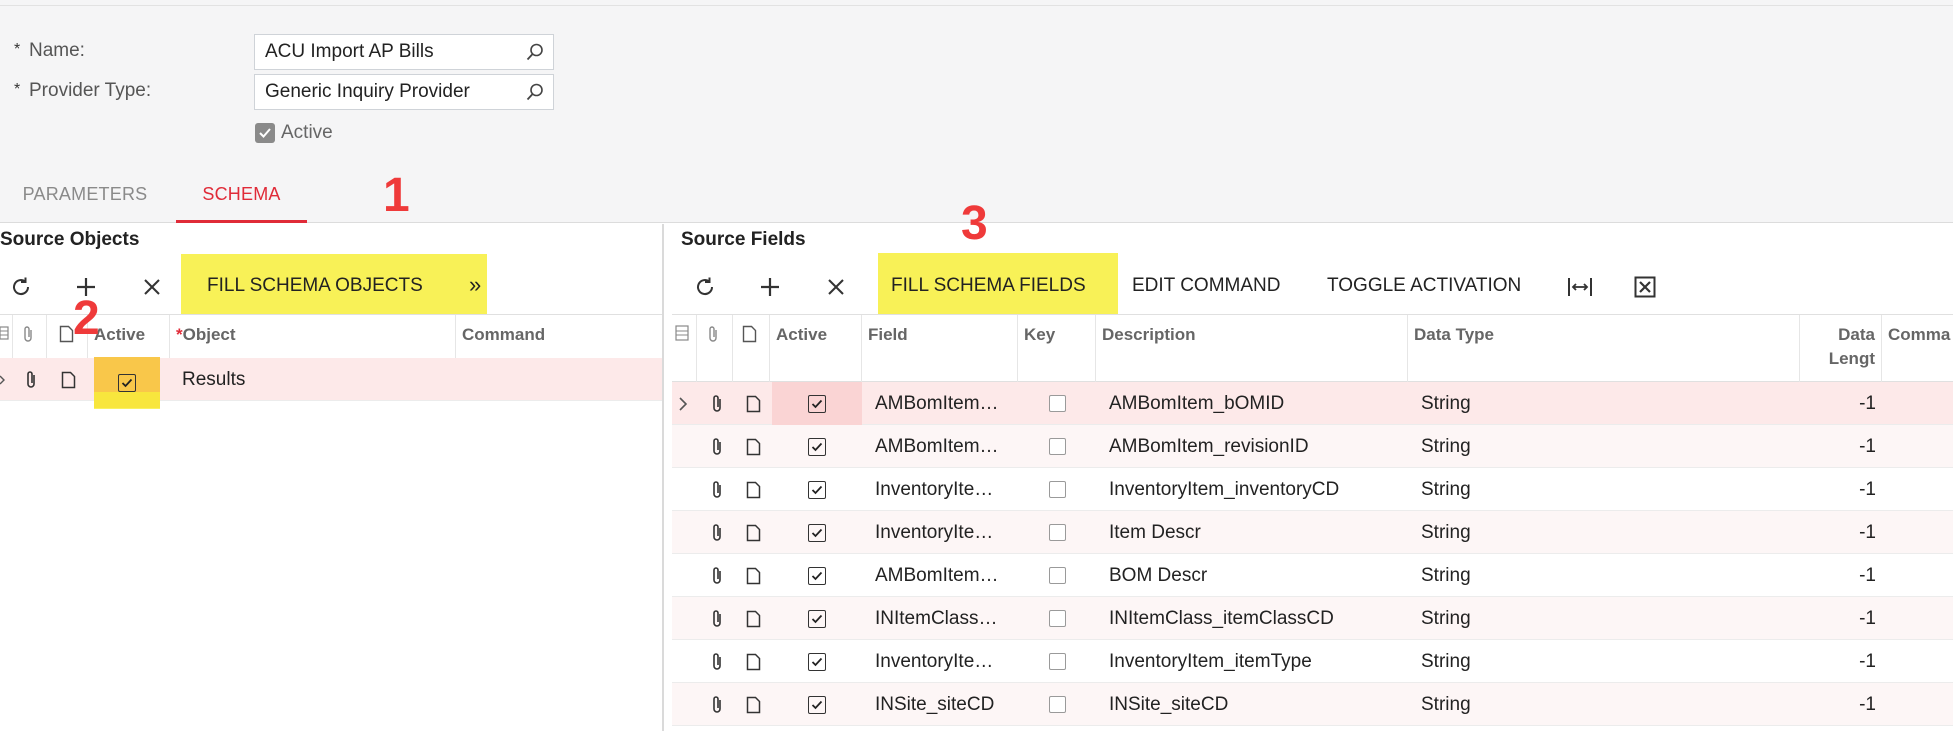 This screenshot has height=731, width=1953. What do you see at coordinates (1604, 349) in the screenshot?
I see `data-type-column-header: Data Type` at bounding box center [1604, 349].